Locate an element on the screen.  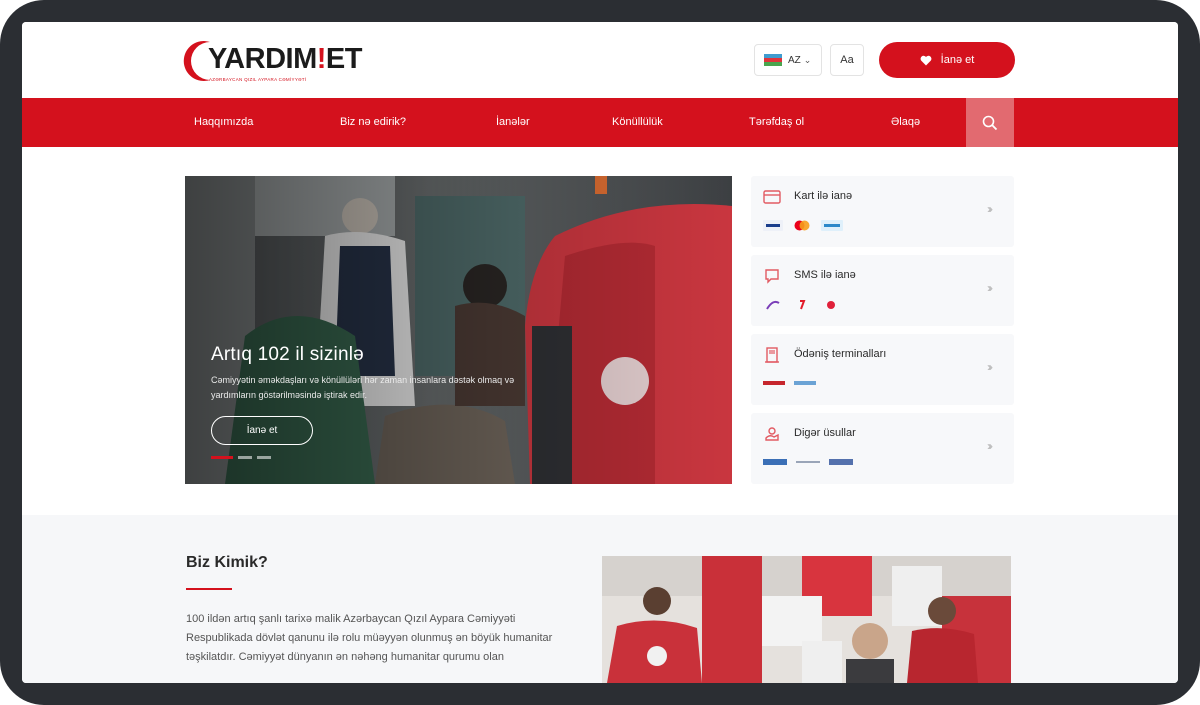
nav-item-volunteering: Könüllülük is located at coordinates (637, 122).